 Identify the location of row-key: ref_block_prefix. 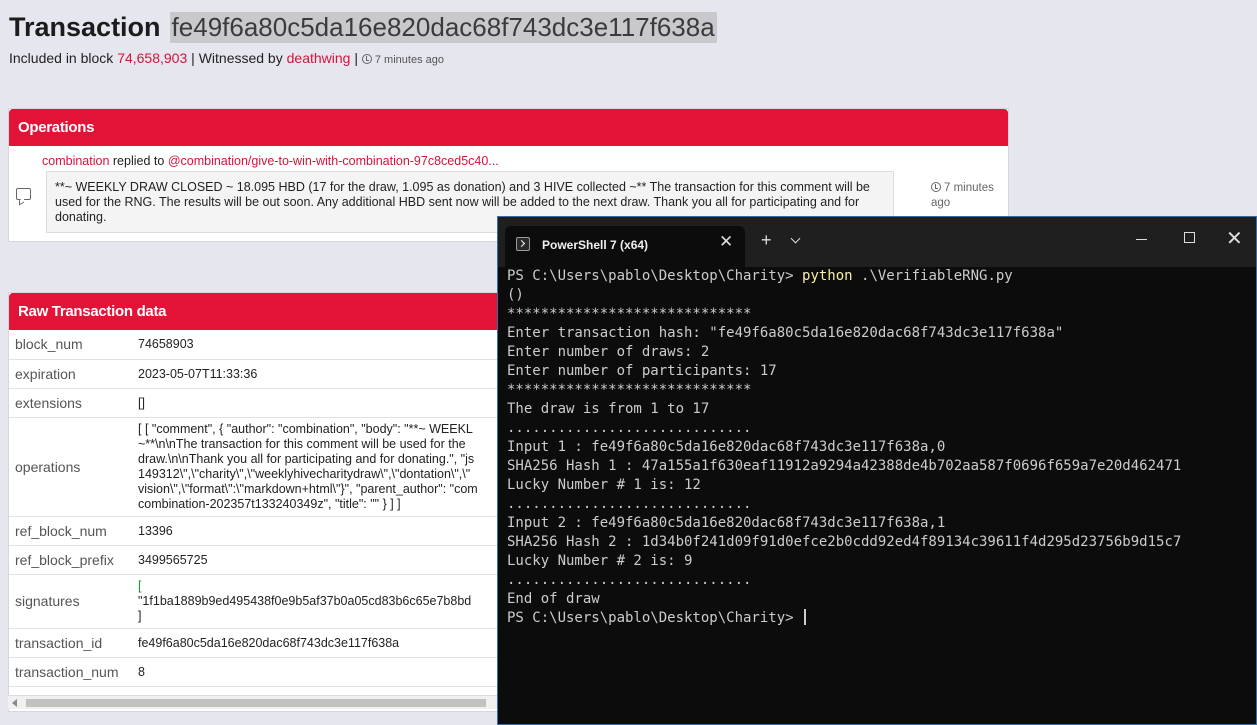
(70, 560).